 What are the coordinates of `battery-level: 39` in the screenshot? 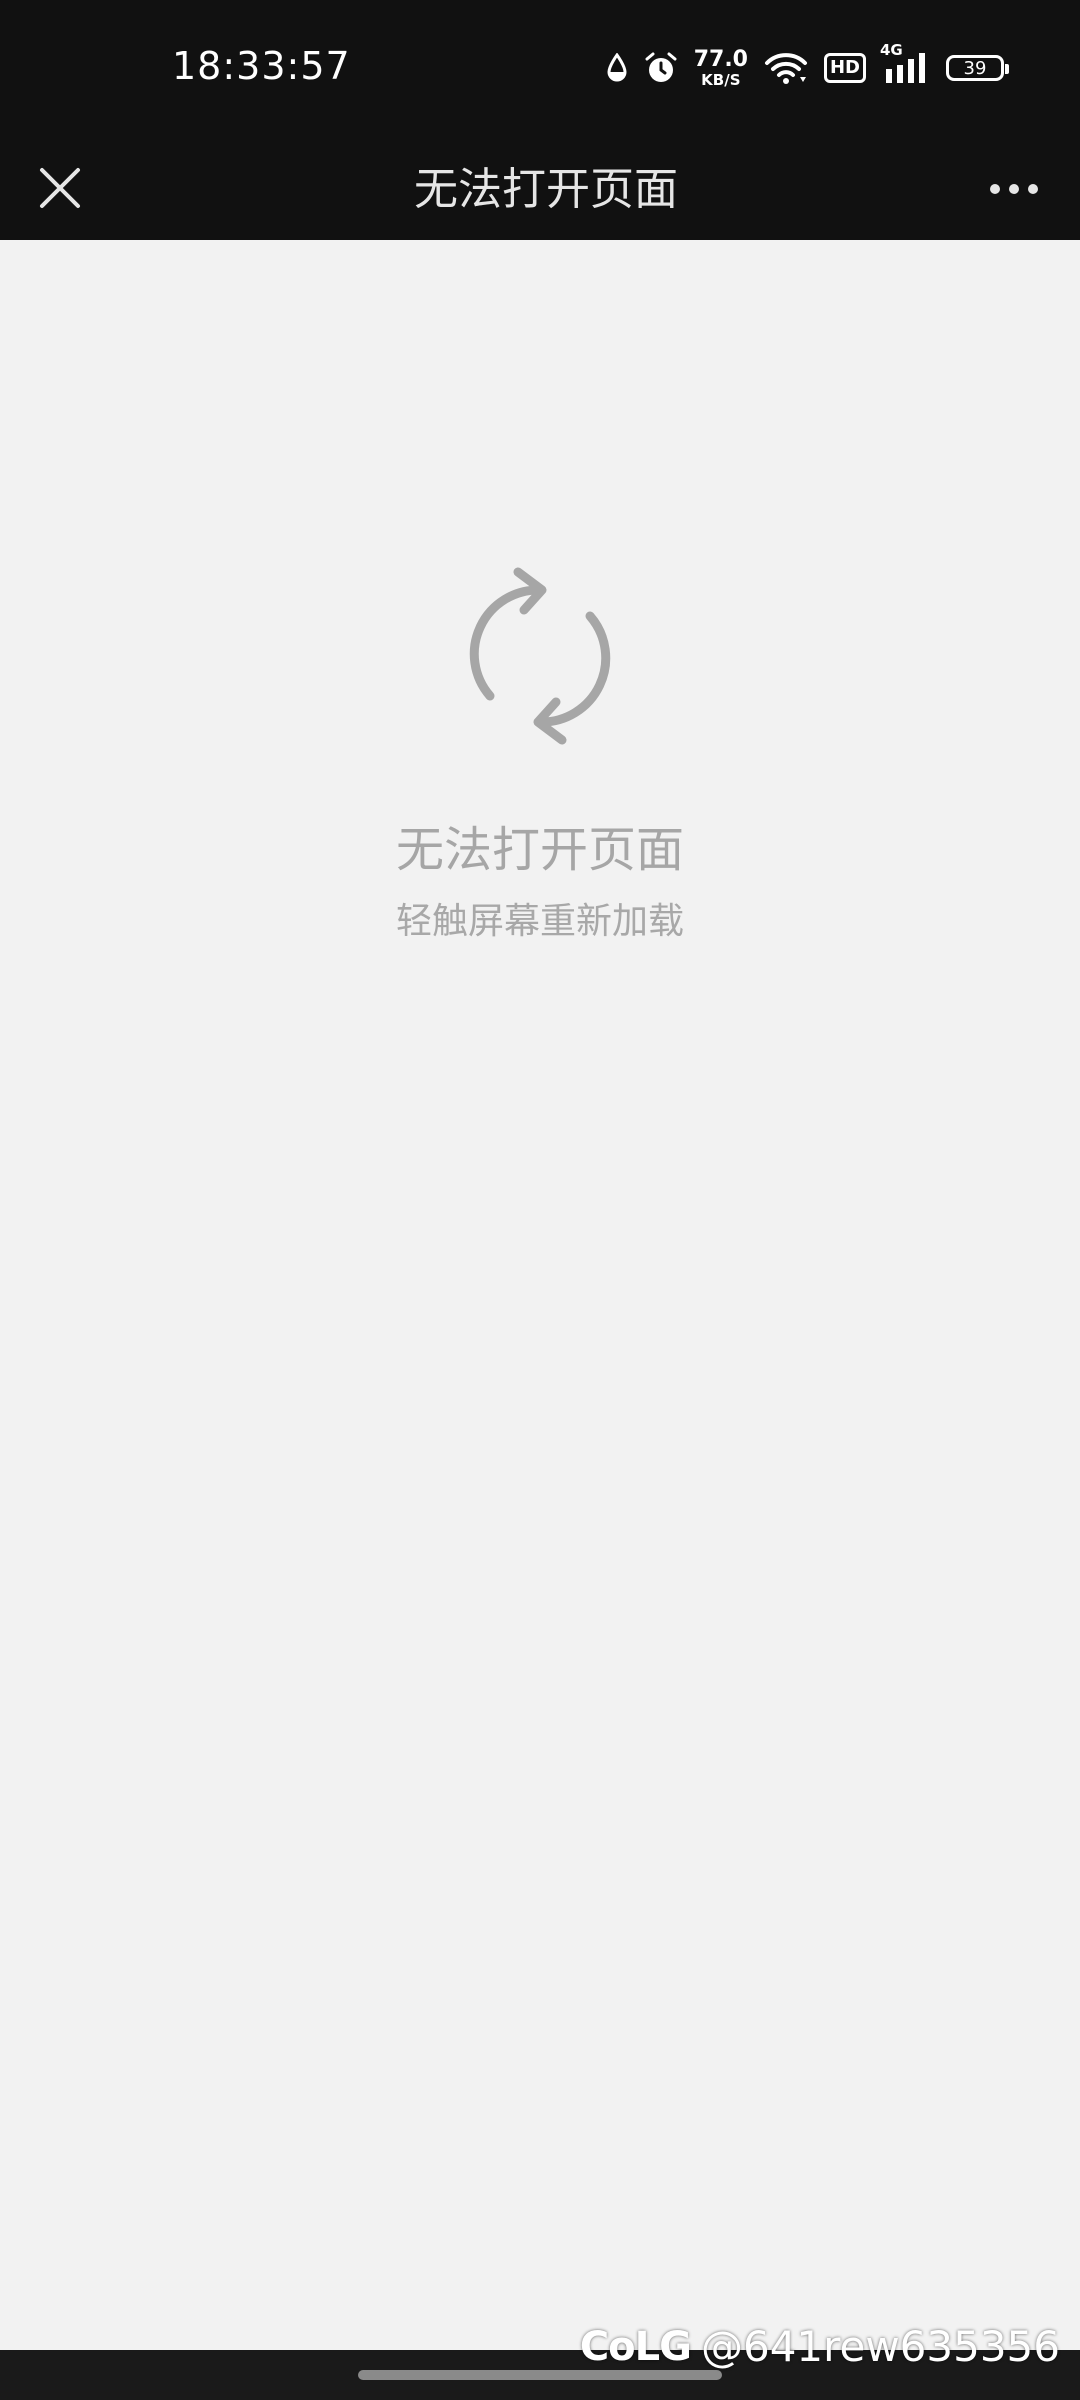 It's located at (975, 68).